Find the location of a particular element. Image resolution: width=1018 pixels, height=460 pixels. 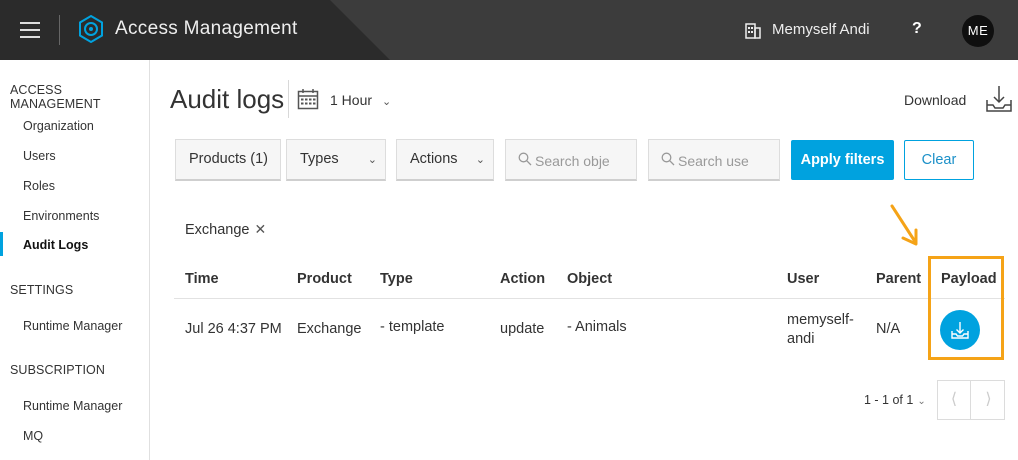

search-user-placeholder: Search use is located at coordinates (713, 161).